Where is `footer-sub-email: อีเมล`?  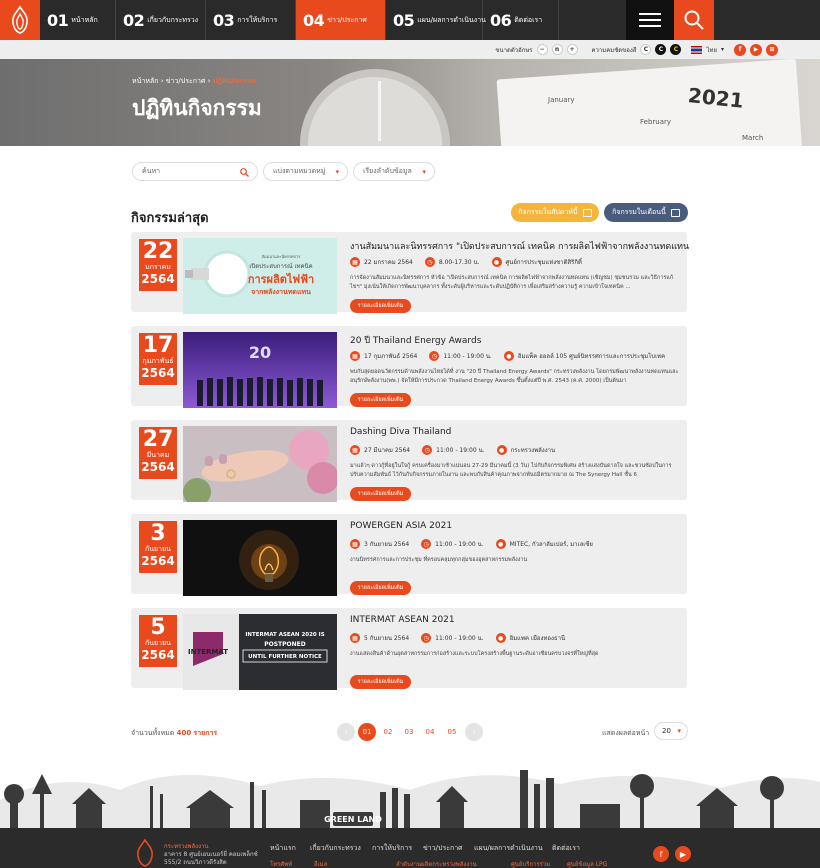
footer-sub-email: อีเมล is located at coordinates (320, 863).